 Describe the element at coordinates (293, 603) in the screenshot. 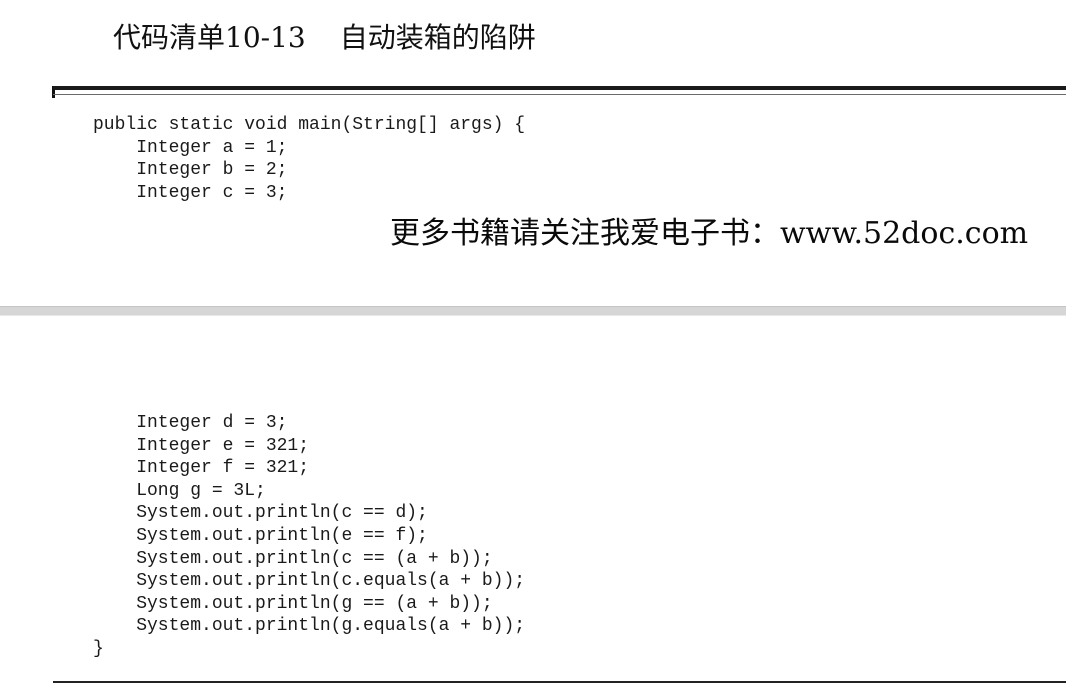

I see `code-line: System.out.println(g == (a + b));` at that location.